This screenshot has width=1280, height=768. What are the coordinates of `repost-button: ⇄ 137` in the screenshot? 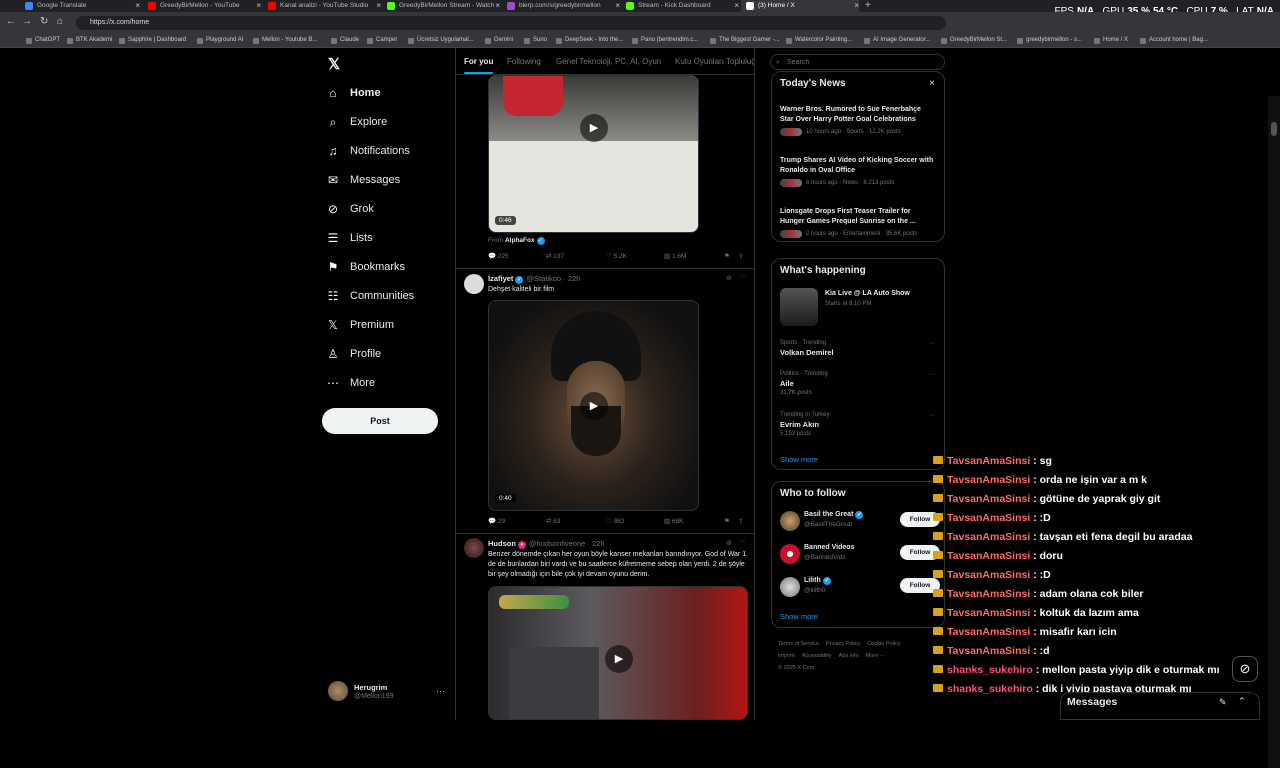 It's located at (555, 256).